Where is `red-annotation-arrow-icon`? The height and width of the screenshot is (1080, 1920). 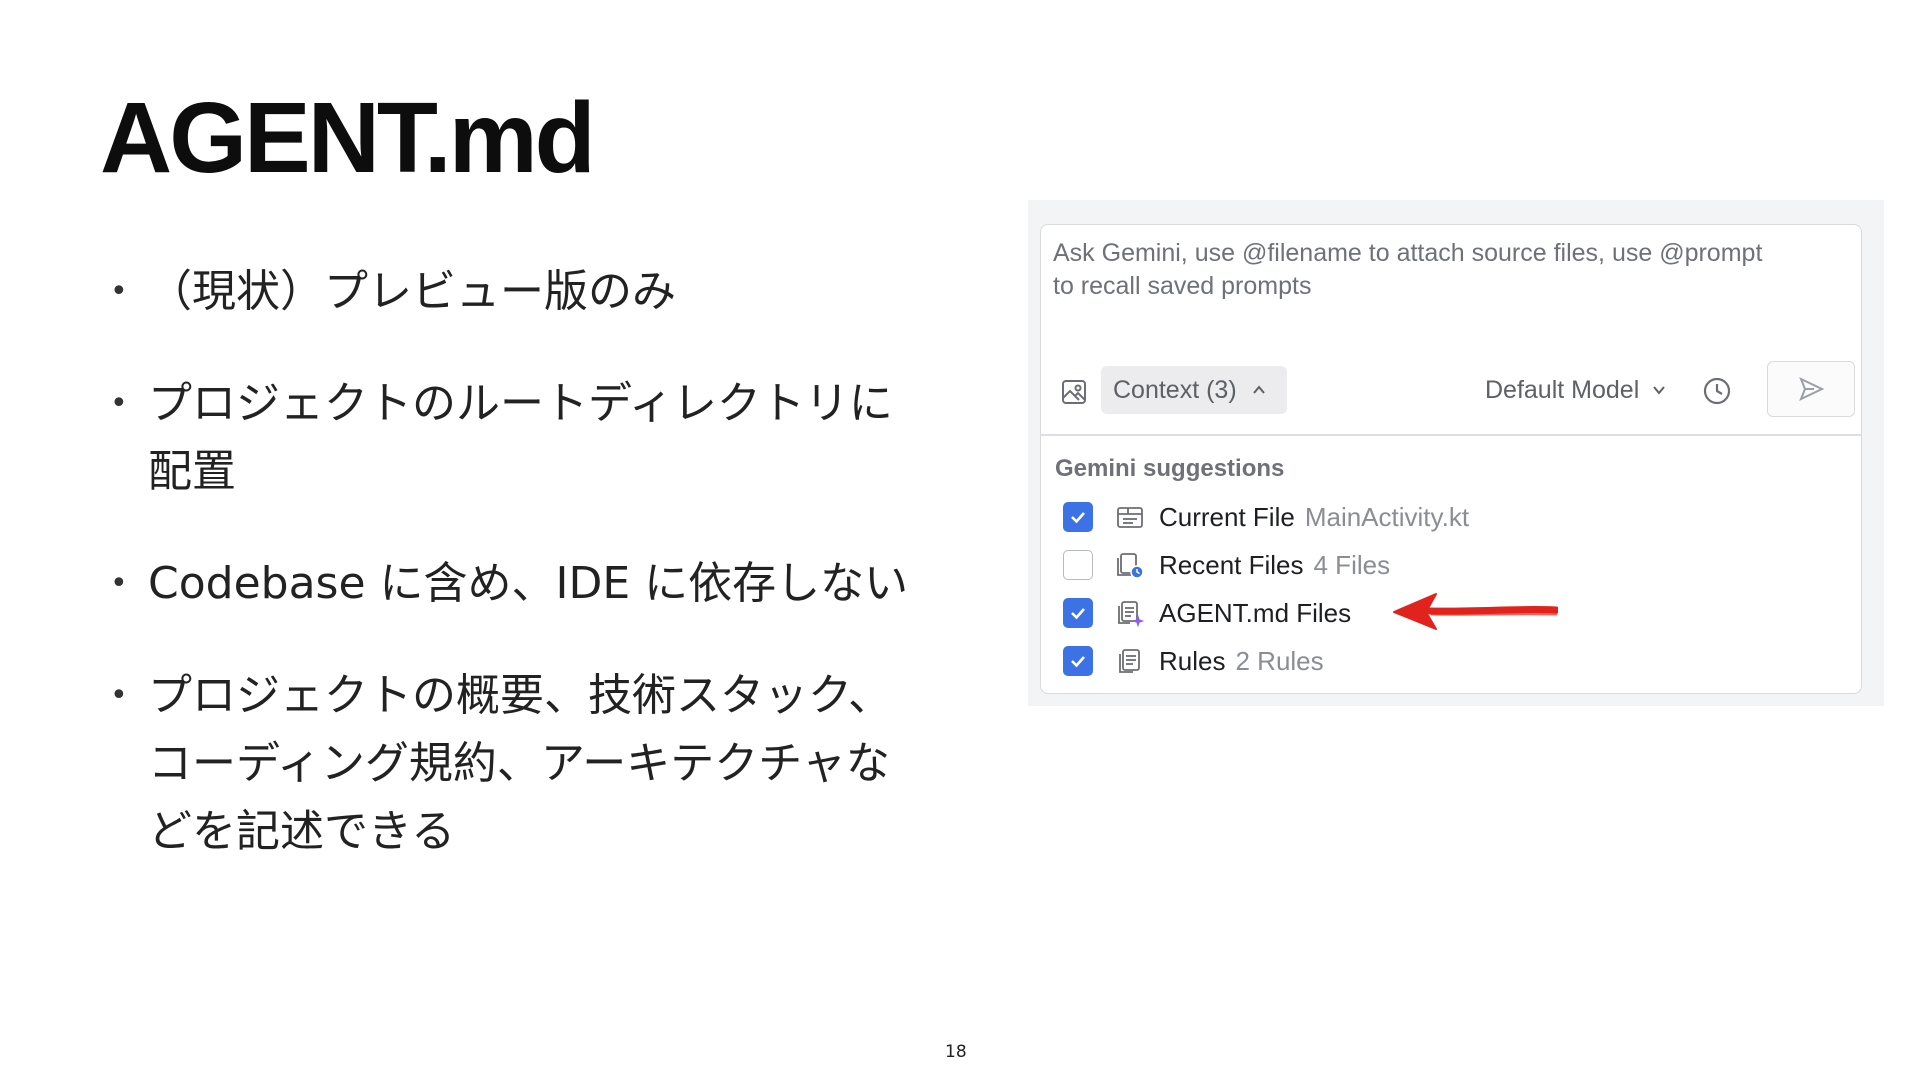
red-annotation-arrow-icon is located at coordinates (1475, 611).